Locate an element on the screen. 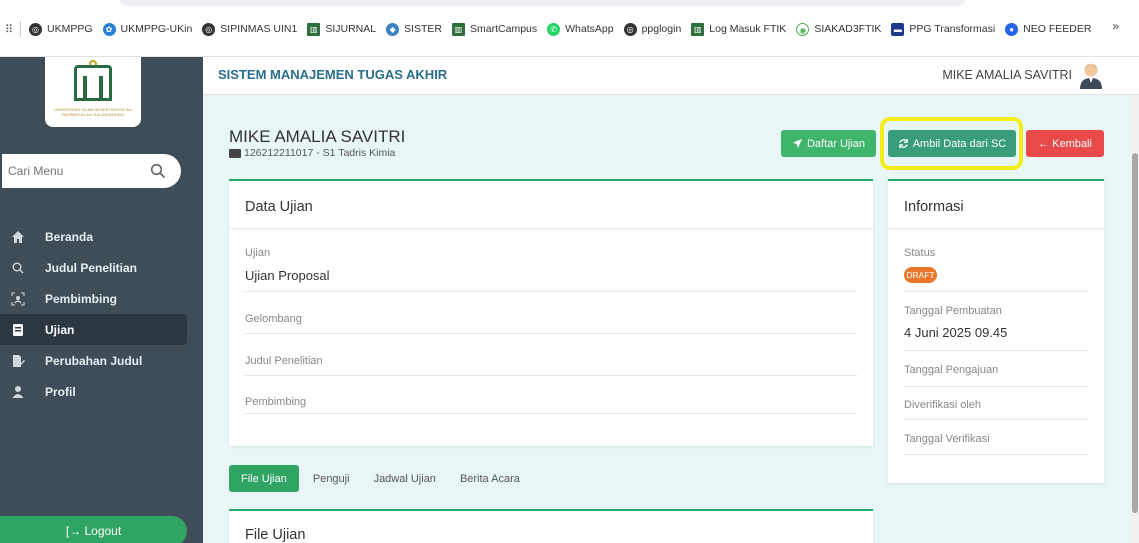  field-label-gelombang: Gelombang is located at coordinates (273, 319).